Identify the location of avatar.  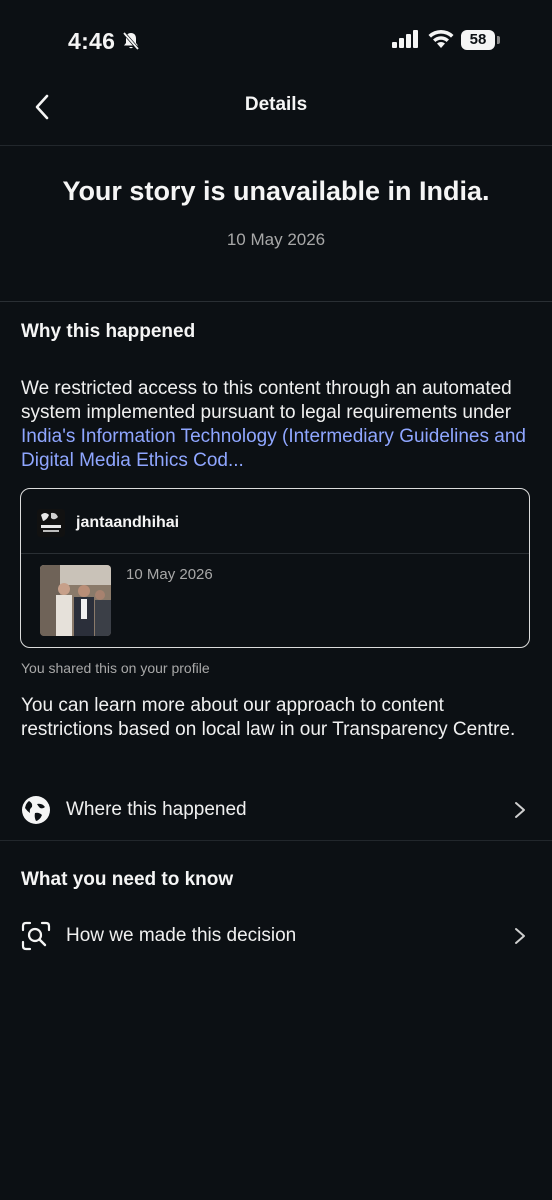
(51, 523).